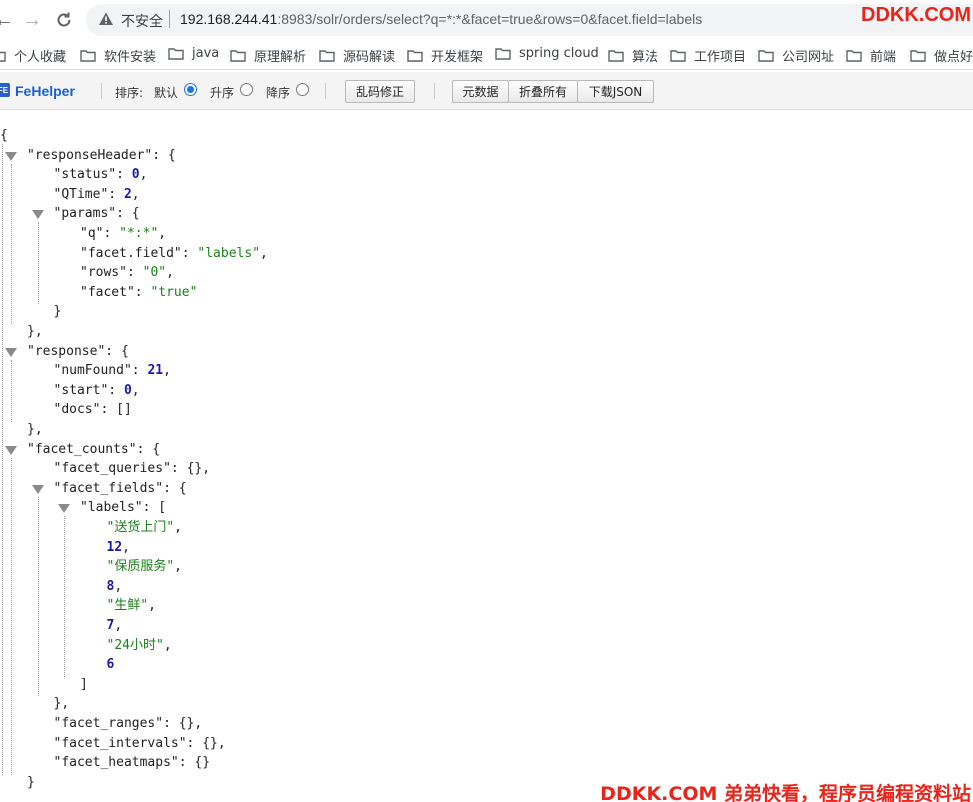 The height and width of the screenshot is (802, 973). What do you see at coordinates (796, 55) in the screenshot?
I see `bookmark-item: 公司网址` at bounding box center [796, 55].